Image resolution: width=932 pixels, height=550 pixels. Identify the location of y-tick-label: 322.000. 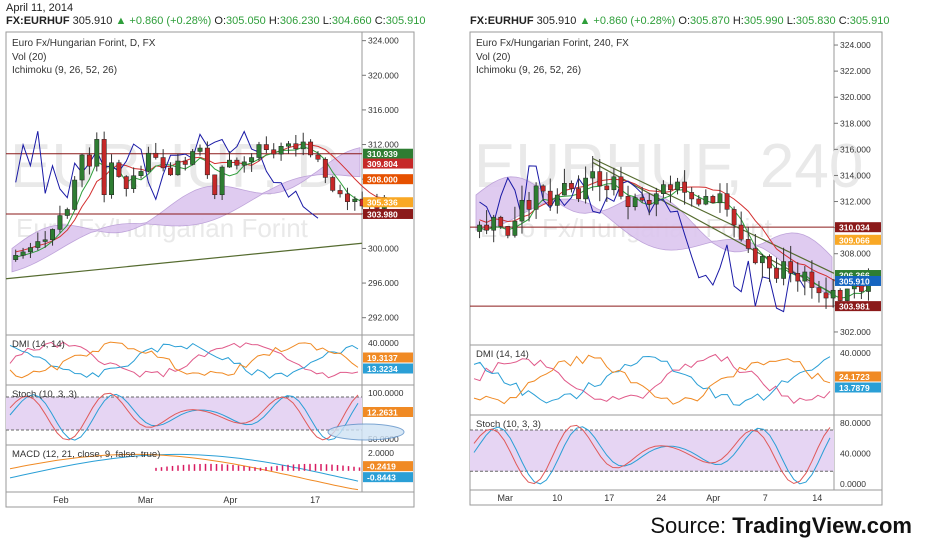
(855, 71).